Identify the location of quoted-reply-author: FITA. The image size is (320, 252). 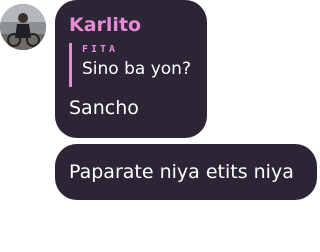
(100, 49).